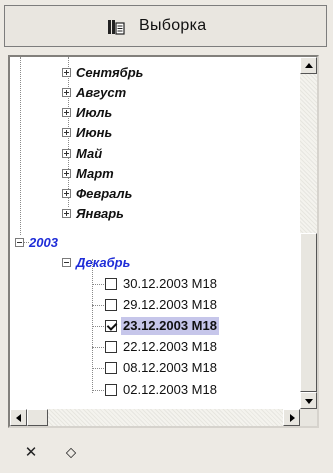 The height and width of the screenshot is (473, 333). I want to click on tree-node-label: Январь, so click(100, 213).